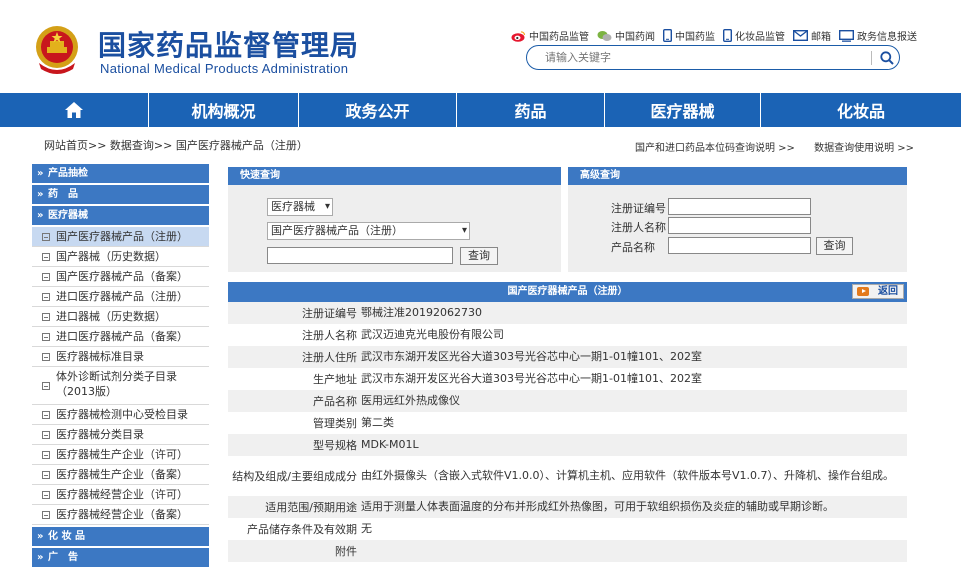 The height and width of the screenshot is (572, 961). Describe the element at coordinates (224, 68) in the screenshot. I see `site-title-en: National Medical Products Administration` at that location.